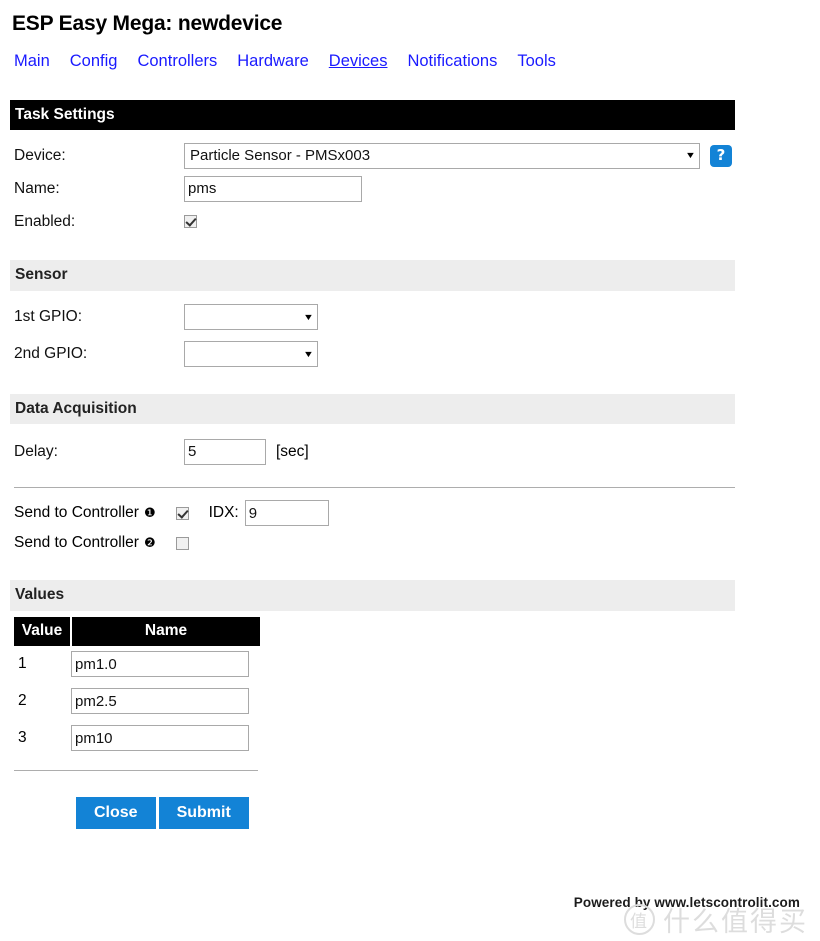 Image resolution: width=820 pixels, height=941 pixels. Describe the element at coordinates (280, 156) in the screenshot. I see `device-select-value: Particle Sensor - PMSx003` at that location.